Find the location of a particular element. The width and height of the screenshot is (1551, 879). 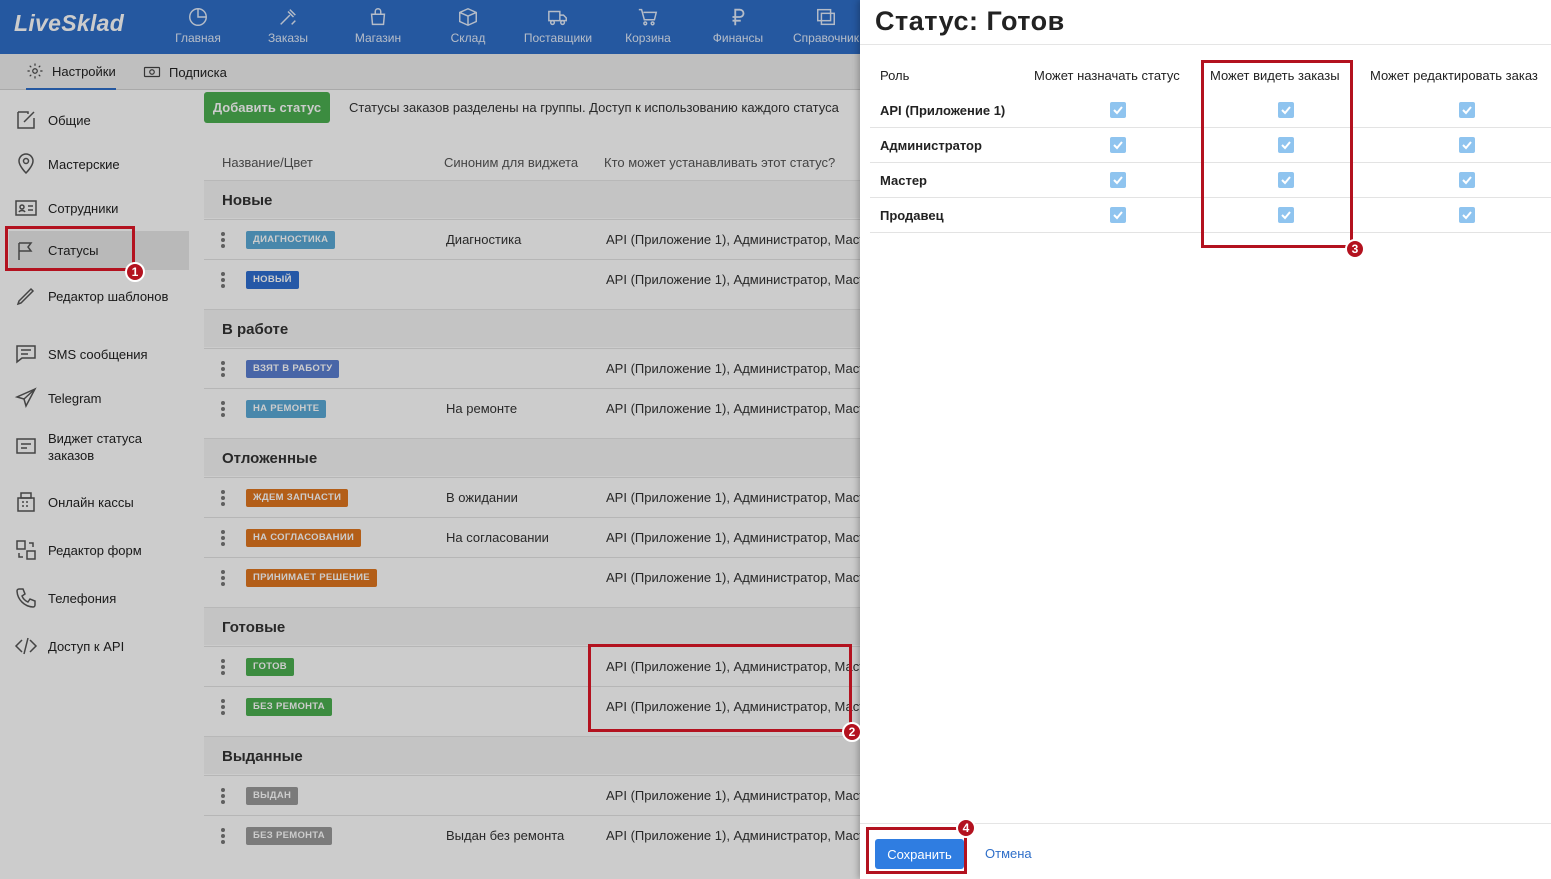

header-role: Роль is located at coordinates (895, 75).